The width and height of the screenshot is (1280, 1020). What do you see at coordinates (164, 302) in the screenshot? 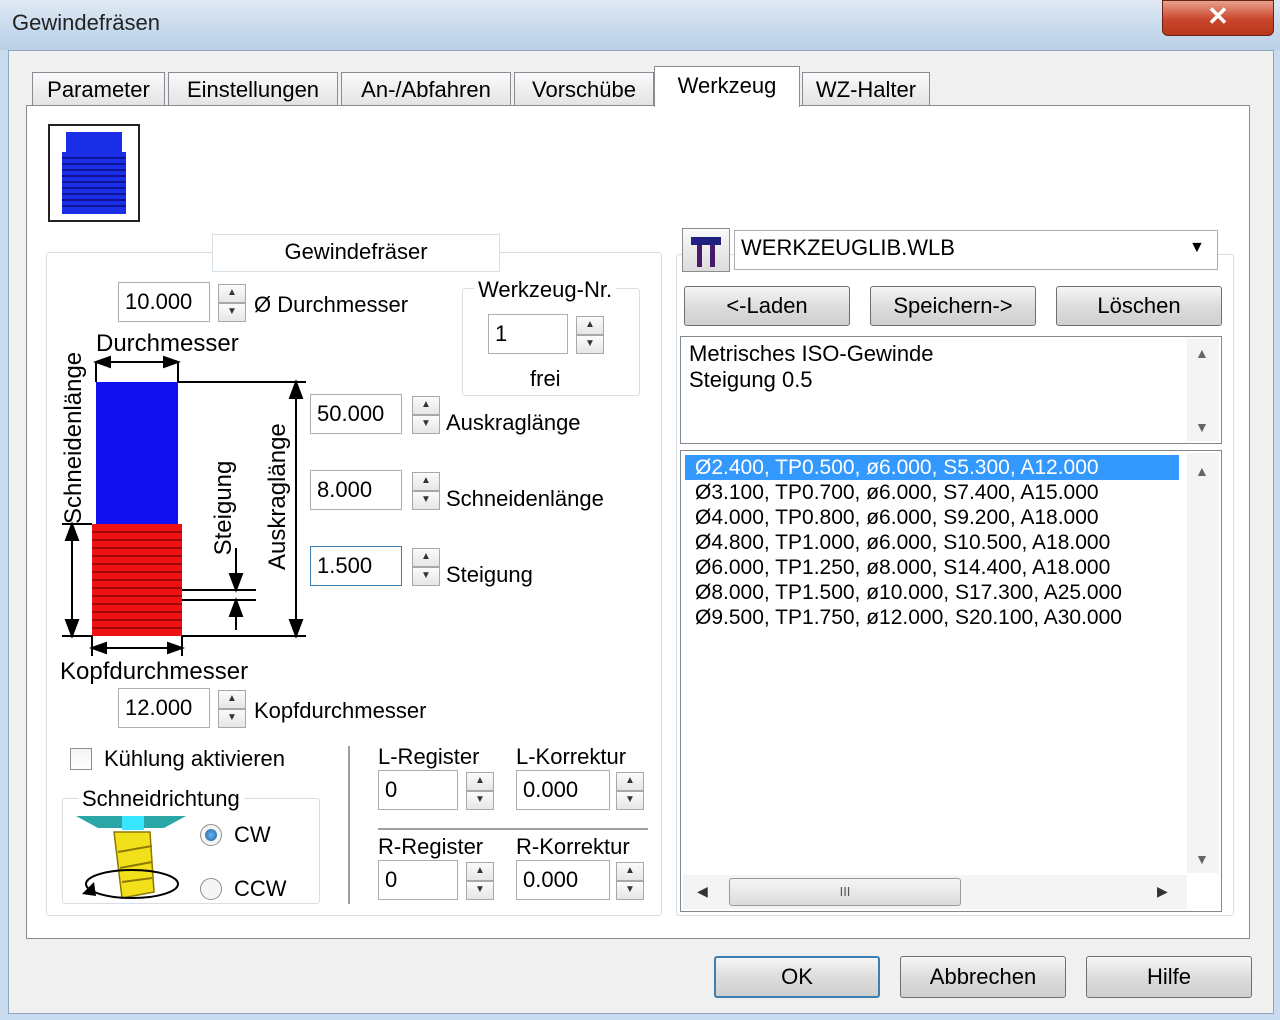
I see `diameter-input: 10.000` at bounding box center [164, 302].